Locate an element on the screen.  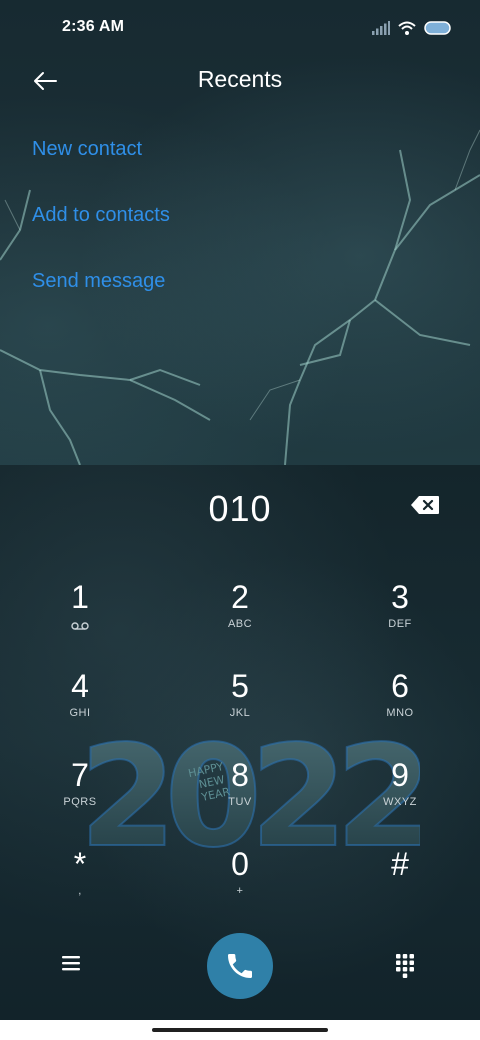
menu-button is located at coordinates (74, 965).